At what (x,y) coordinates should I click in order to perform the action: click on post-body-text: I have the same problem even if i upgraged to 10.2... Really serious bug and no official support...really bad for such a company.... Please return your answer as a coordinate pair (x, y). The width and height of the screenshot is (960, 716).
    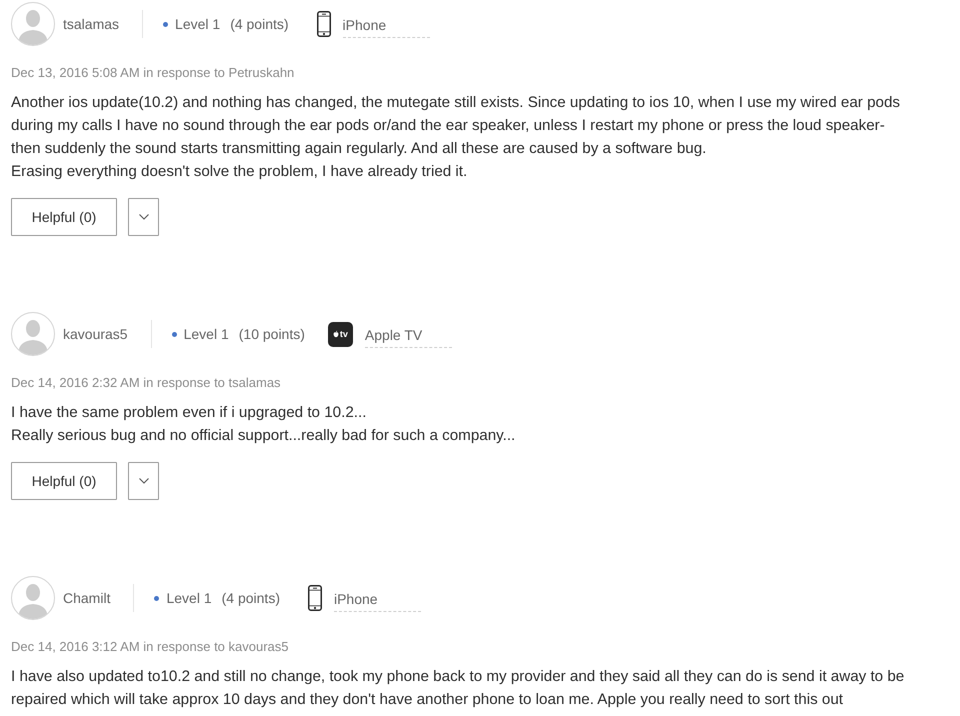
    Looking at the image, I should click on (263, 424).